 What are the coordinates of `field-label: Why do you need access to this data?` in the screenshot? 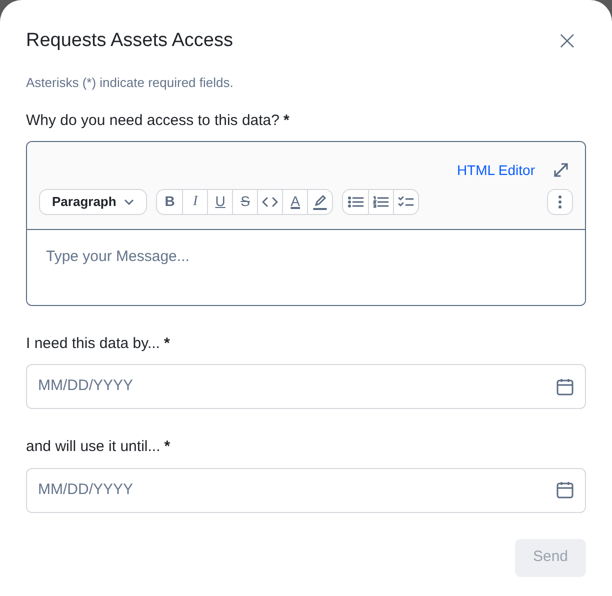 It's located at (153, 121).